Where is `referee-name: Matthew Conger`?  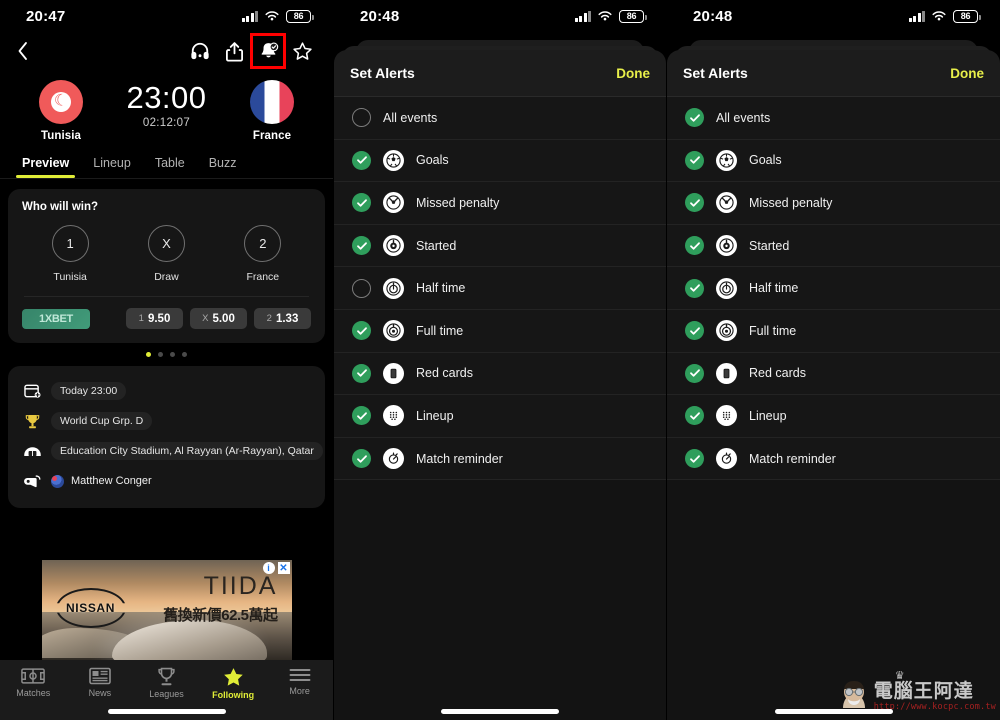
referee-name: Matthew Conger is located at coordinates (111, 481).